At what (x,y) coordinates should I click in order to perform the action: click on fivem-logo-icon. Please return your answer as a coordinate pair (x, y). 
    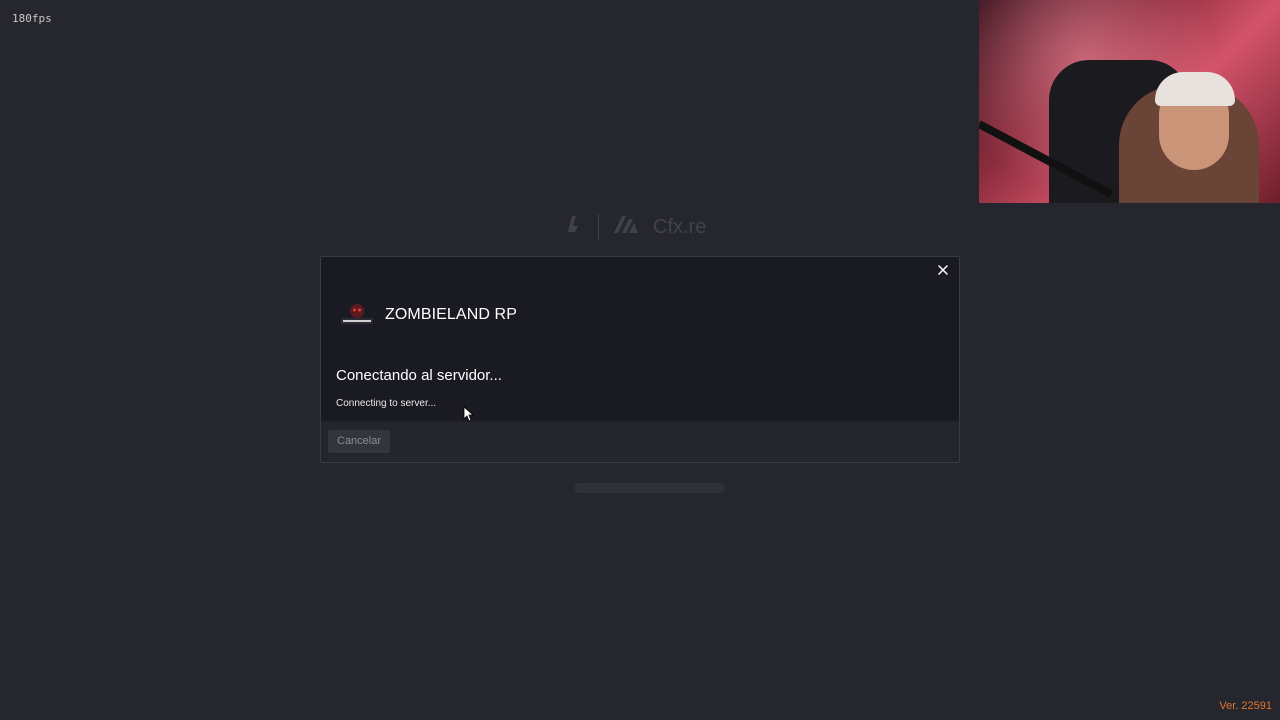
    Looking at the image, I should click on (575, 227).